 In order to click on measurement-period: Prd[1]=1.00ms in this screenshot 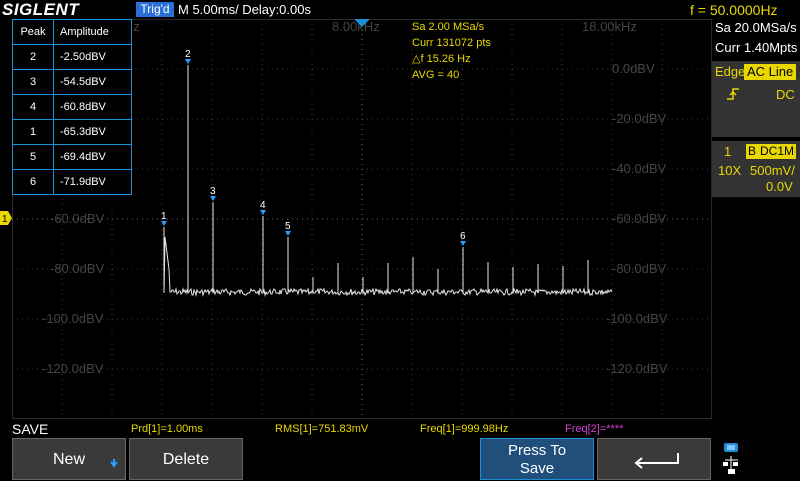, I will do `click(167, 429)`.